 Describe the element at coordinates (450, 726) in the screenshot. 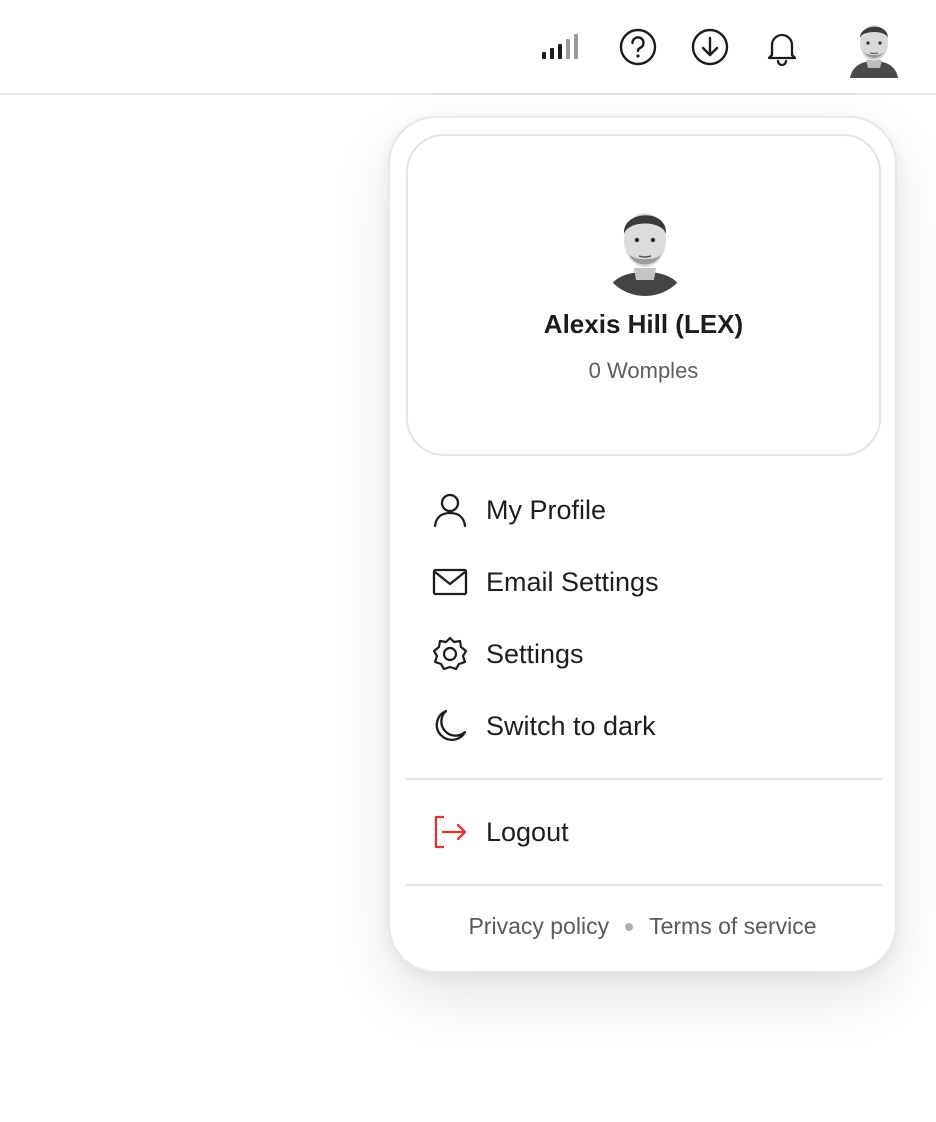

I see `moon-icon` at that location.